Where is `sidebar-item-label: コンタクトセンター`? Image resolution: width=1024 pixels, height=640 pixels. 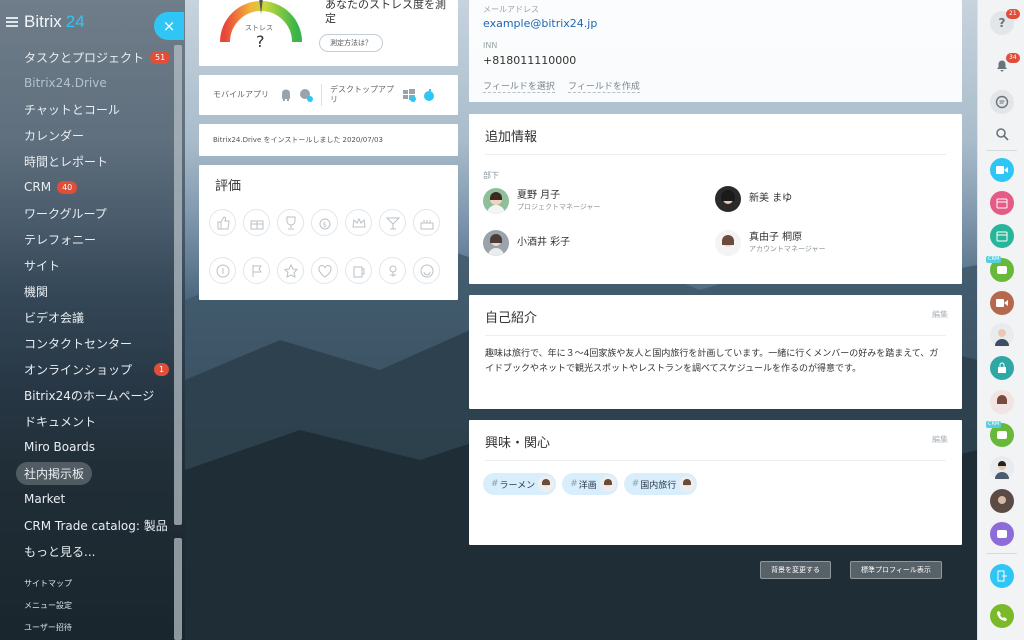 sidebar-item-label: コンタクトセンター is located at coordinates (78, 343).